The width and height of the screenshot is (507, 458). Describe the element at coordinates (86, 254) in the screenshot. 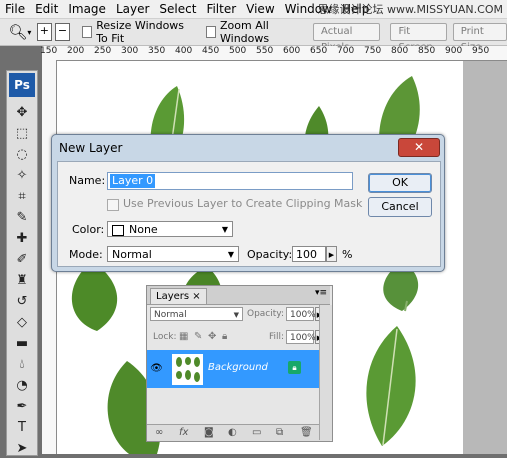

I see `mode-label: Mode:` at that location.